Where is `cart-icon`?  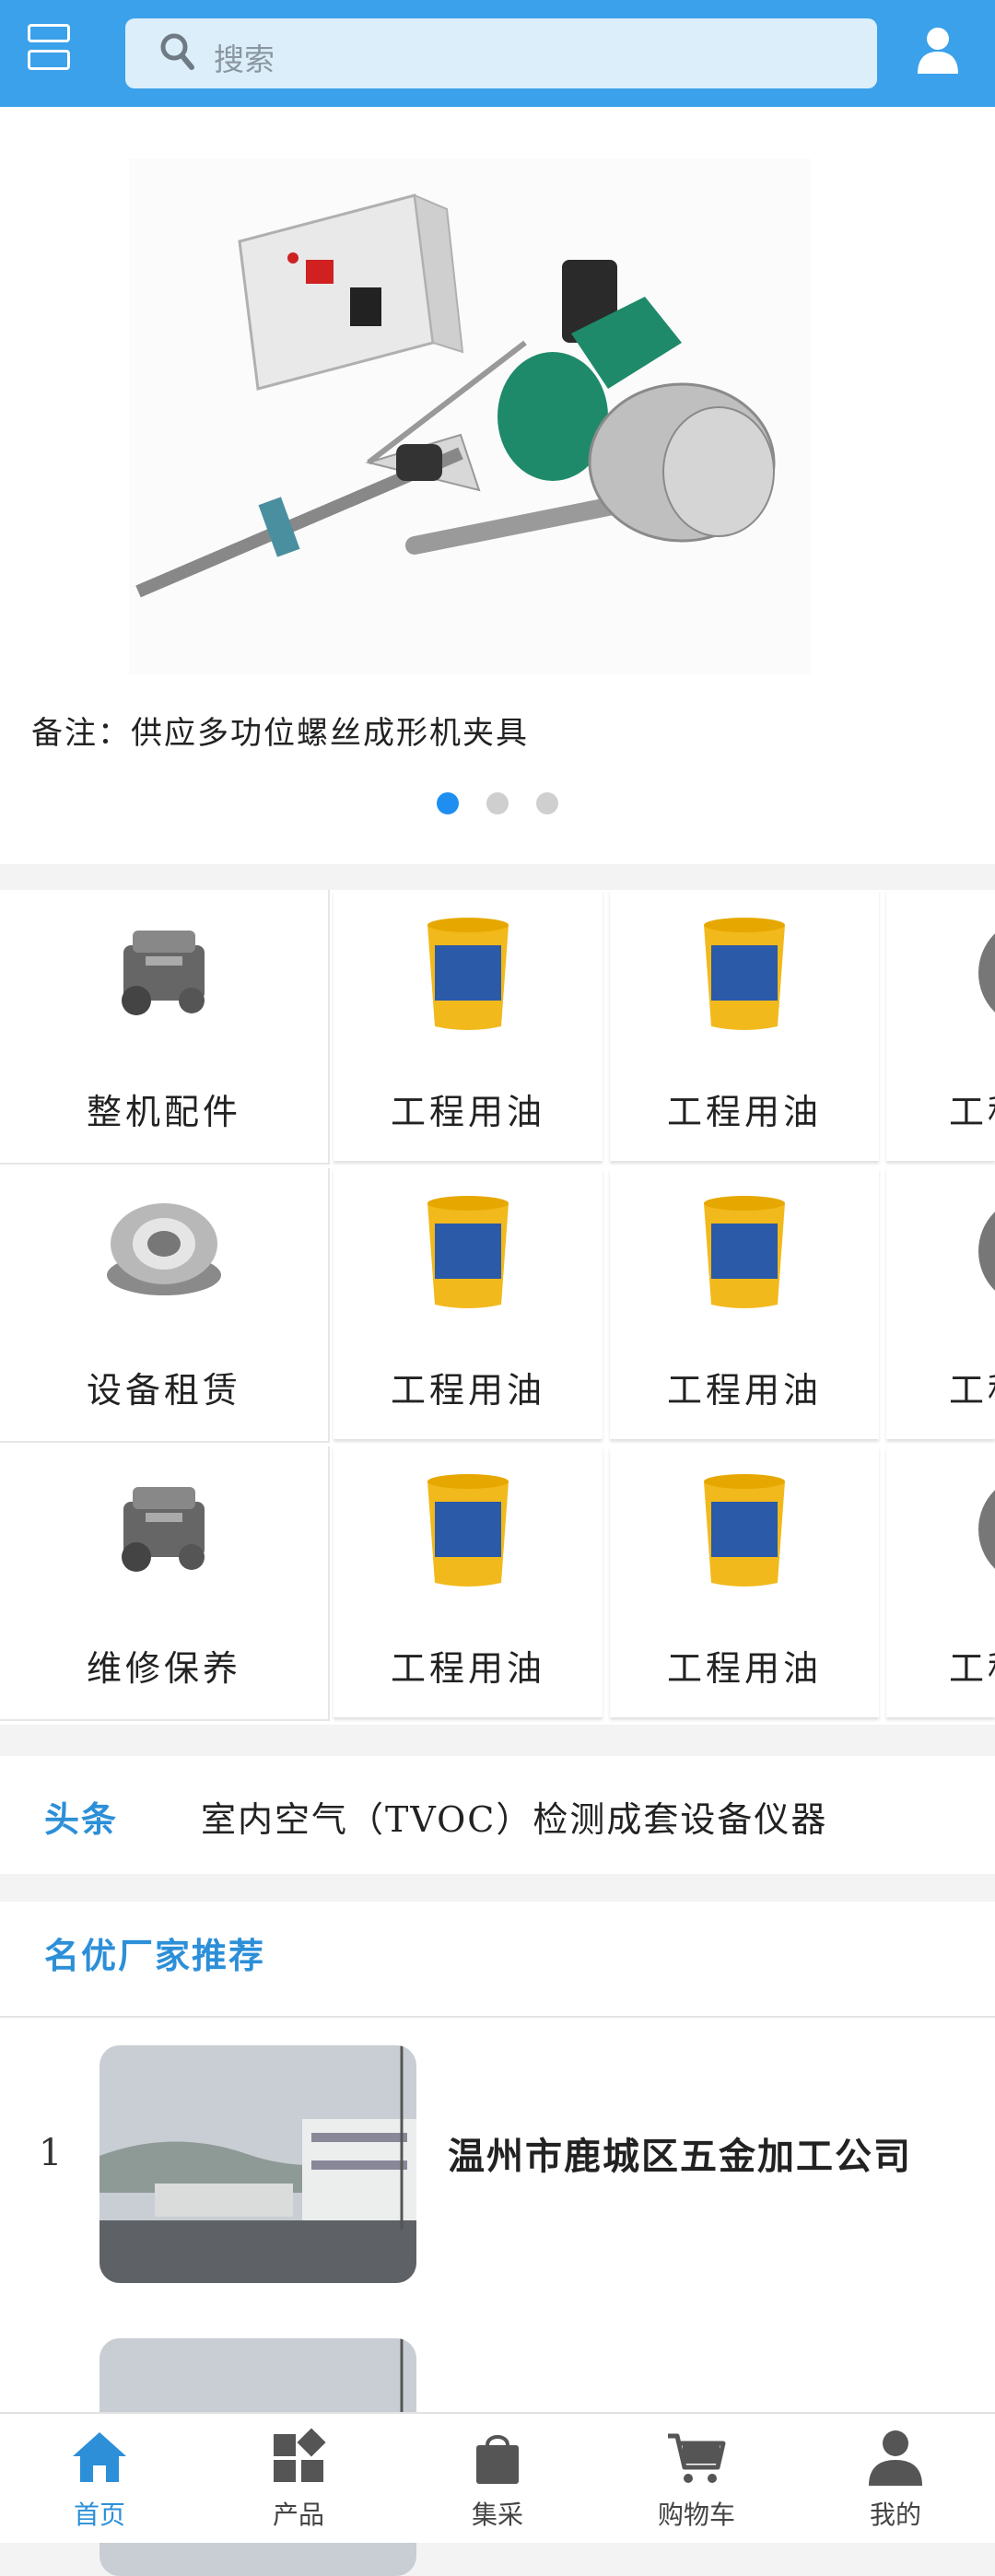
cart-icon is located at coordinates (697, 2458).